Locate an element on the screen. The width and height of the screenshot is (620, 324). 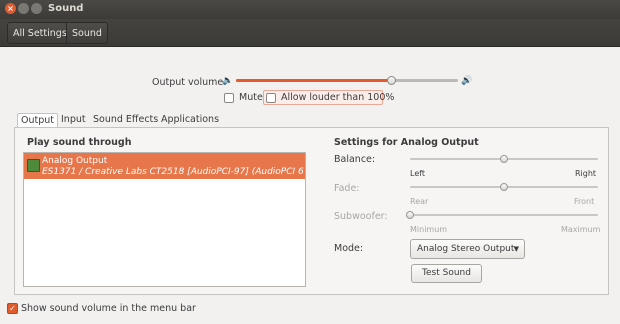
tab-output: Output is located at coordinates (37, 120).